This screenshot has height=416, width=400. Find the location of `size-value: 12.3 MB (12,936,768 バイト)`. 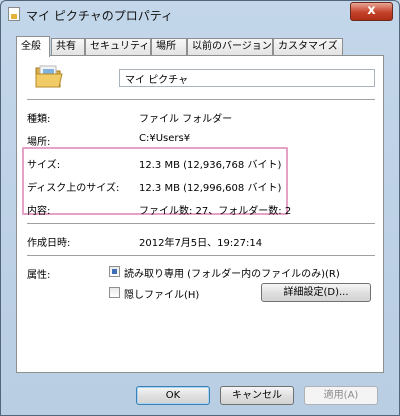

size-value: 12.3 MB (12,936,768 バイト) is located at coordinates (210, 165).